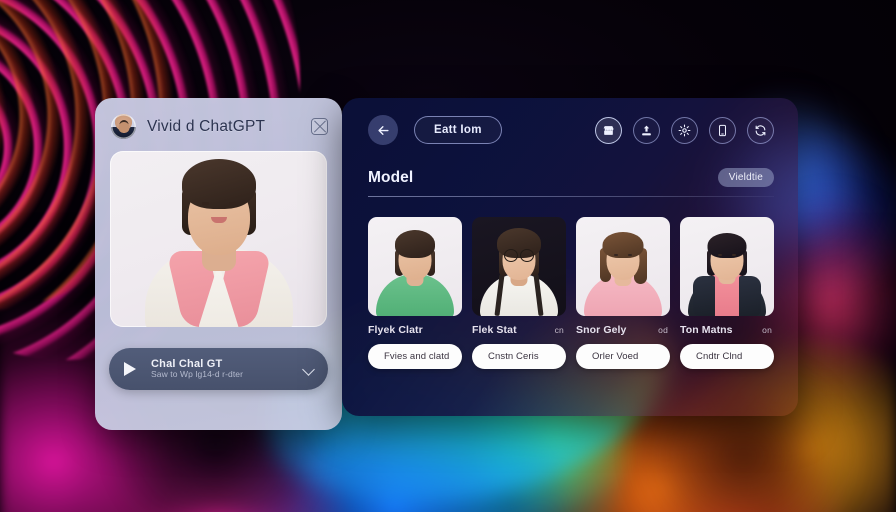  I want to click on portrait-eye-right, so click(232, 203).